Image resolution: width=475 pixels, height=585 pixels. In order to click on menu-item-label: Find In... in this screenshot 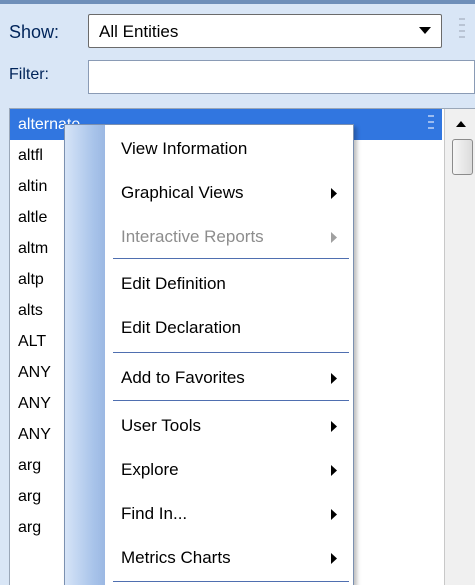, I will do `click(154, 513)`.